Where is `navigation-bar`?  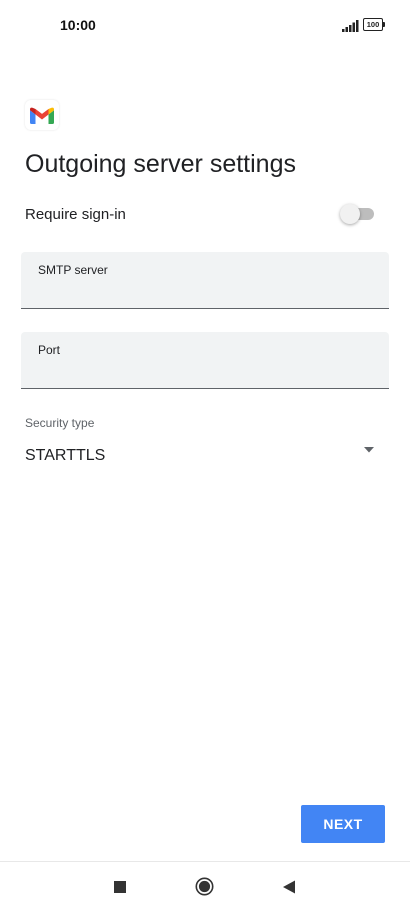
navigation-bar is located at coordinates (205, 886).